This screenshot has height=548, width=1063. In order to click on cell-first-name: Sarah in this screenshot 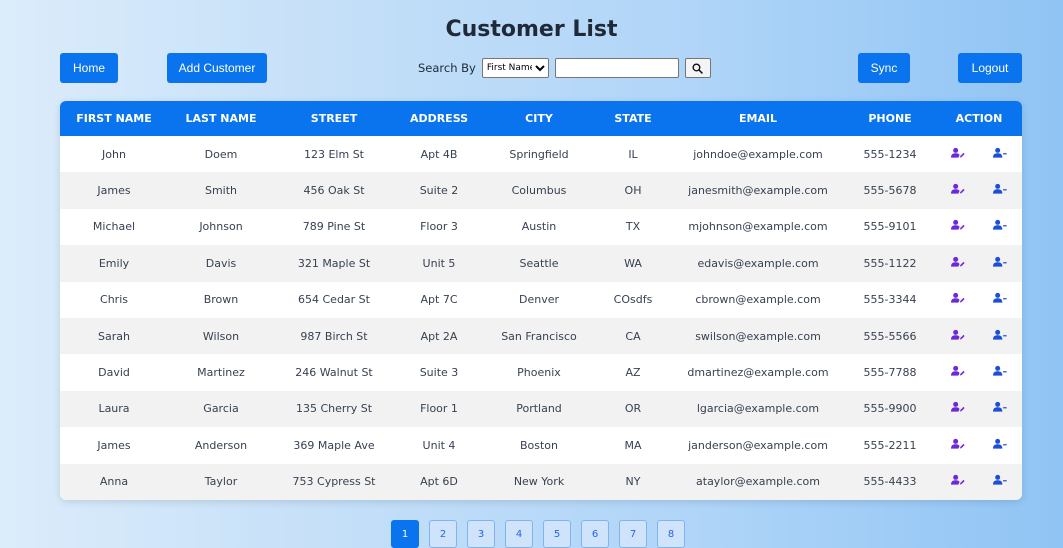, I will do `click(114, 336)`.